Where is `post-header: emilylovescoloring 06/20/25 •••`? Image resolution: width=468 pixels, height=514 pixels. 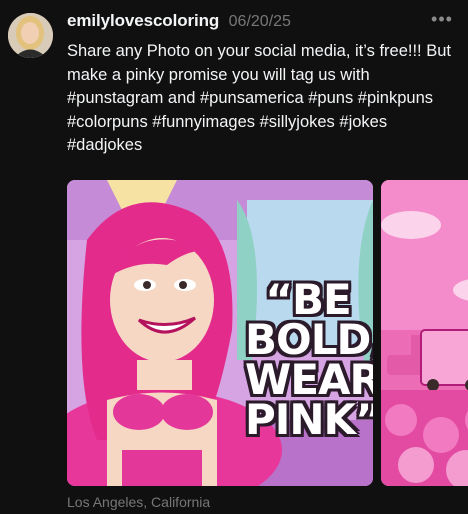
post-header: emilylovescoloring 06/20/25 ••• is located at coordinates (260, 22).